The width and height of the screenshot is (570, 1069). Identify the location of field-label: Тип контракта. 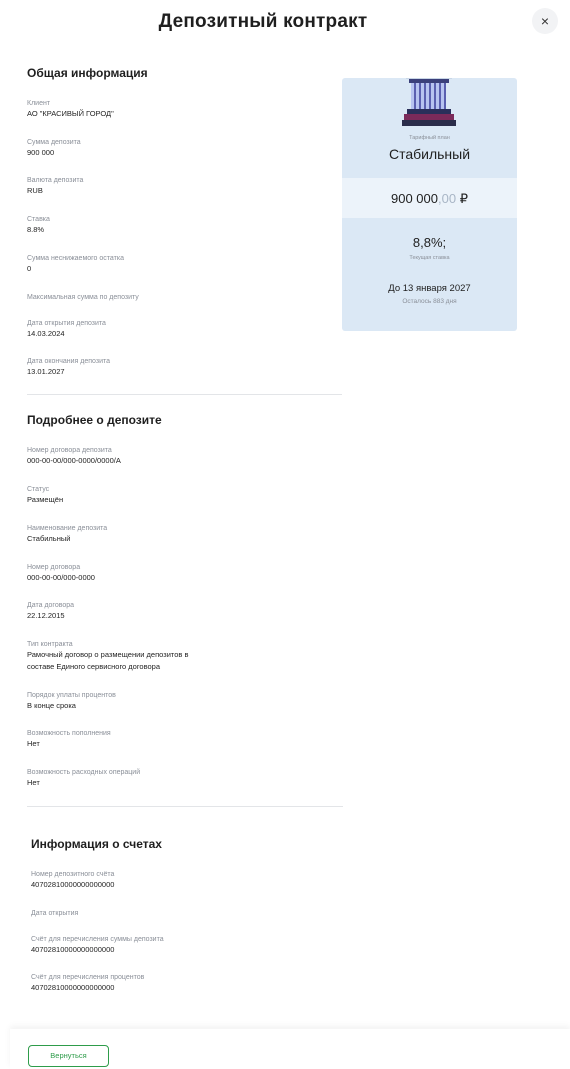
(50, 644).